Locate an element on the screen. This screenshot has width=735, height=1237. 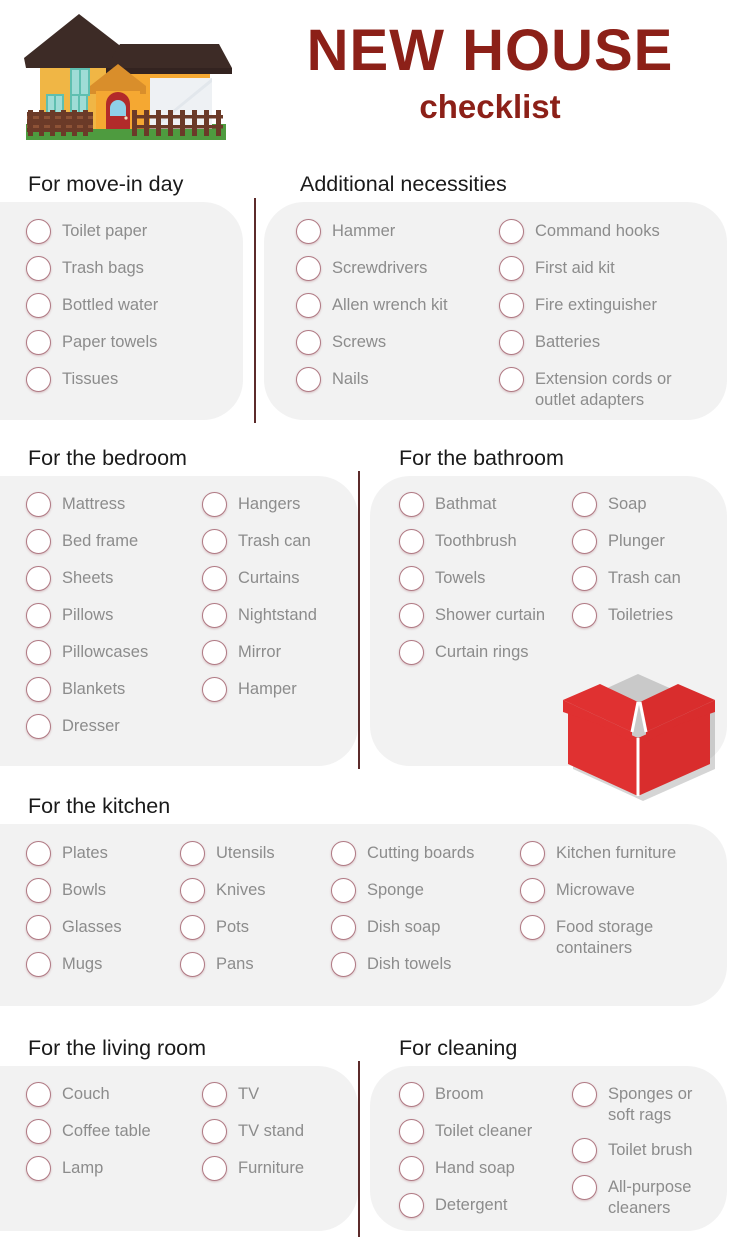
checklist-item: TV is located at coordinates (282, 1094).